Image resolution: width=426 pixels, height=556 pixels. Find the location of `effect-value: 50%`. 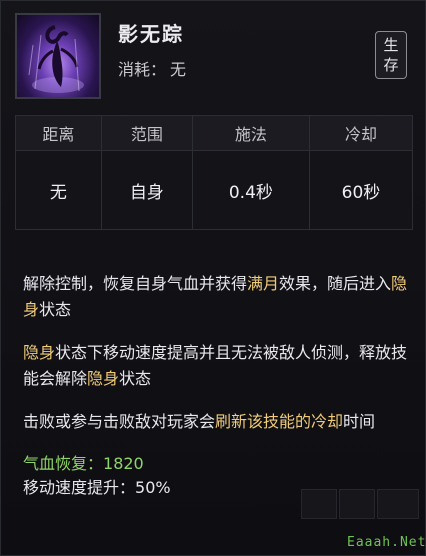

effect-value: 50% is located at coordinates (153, 487).